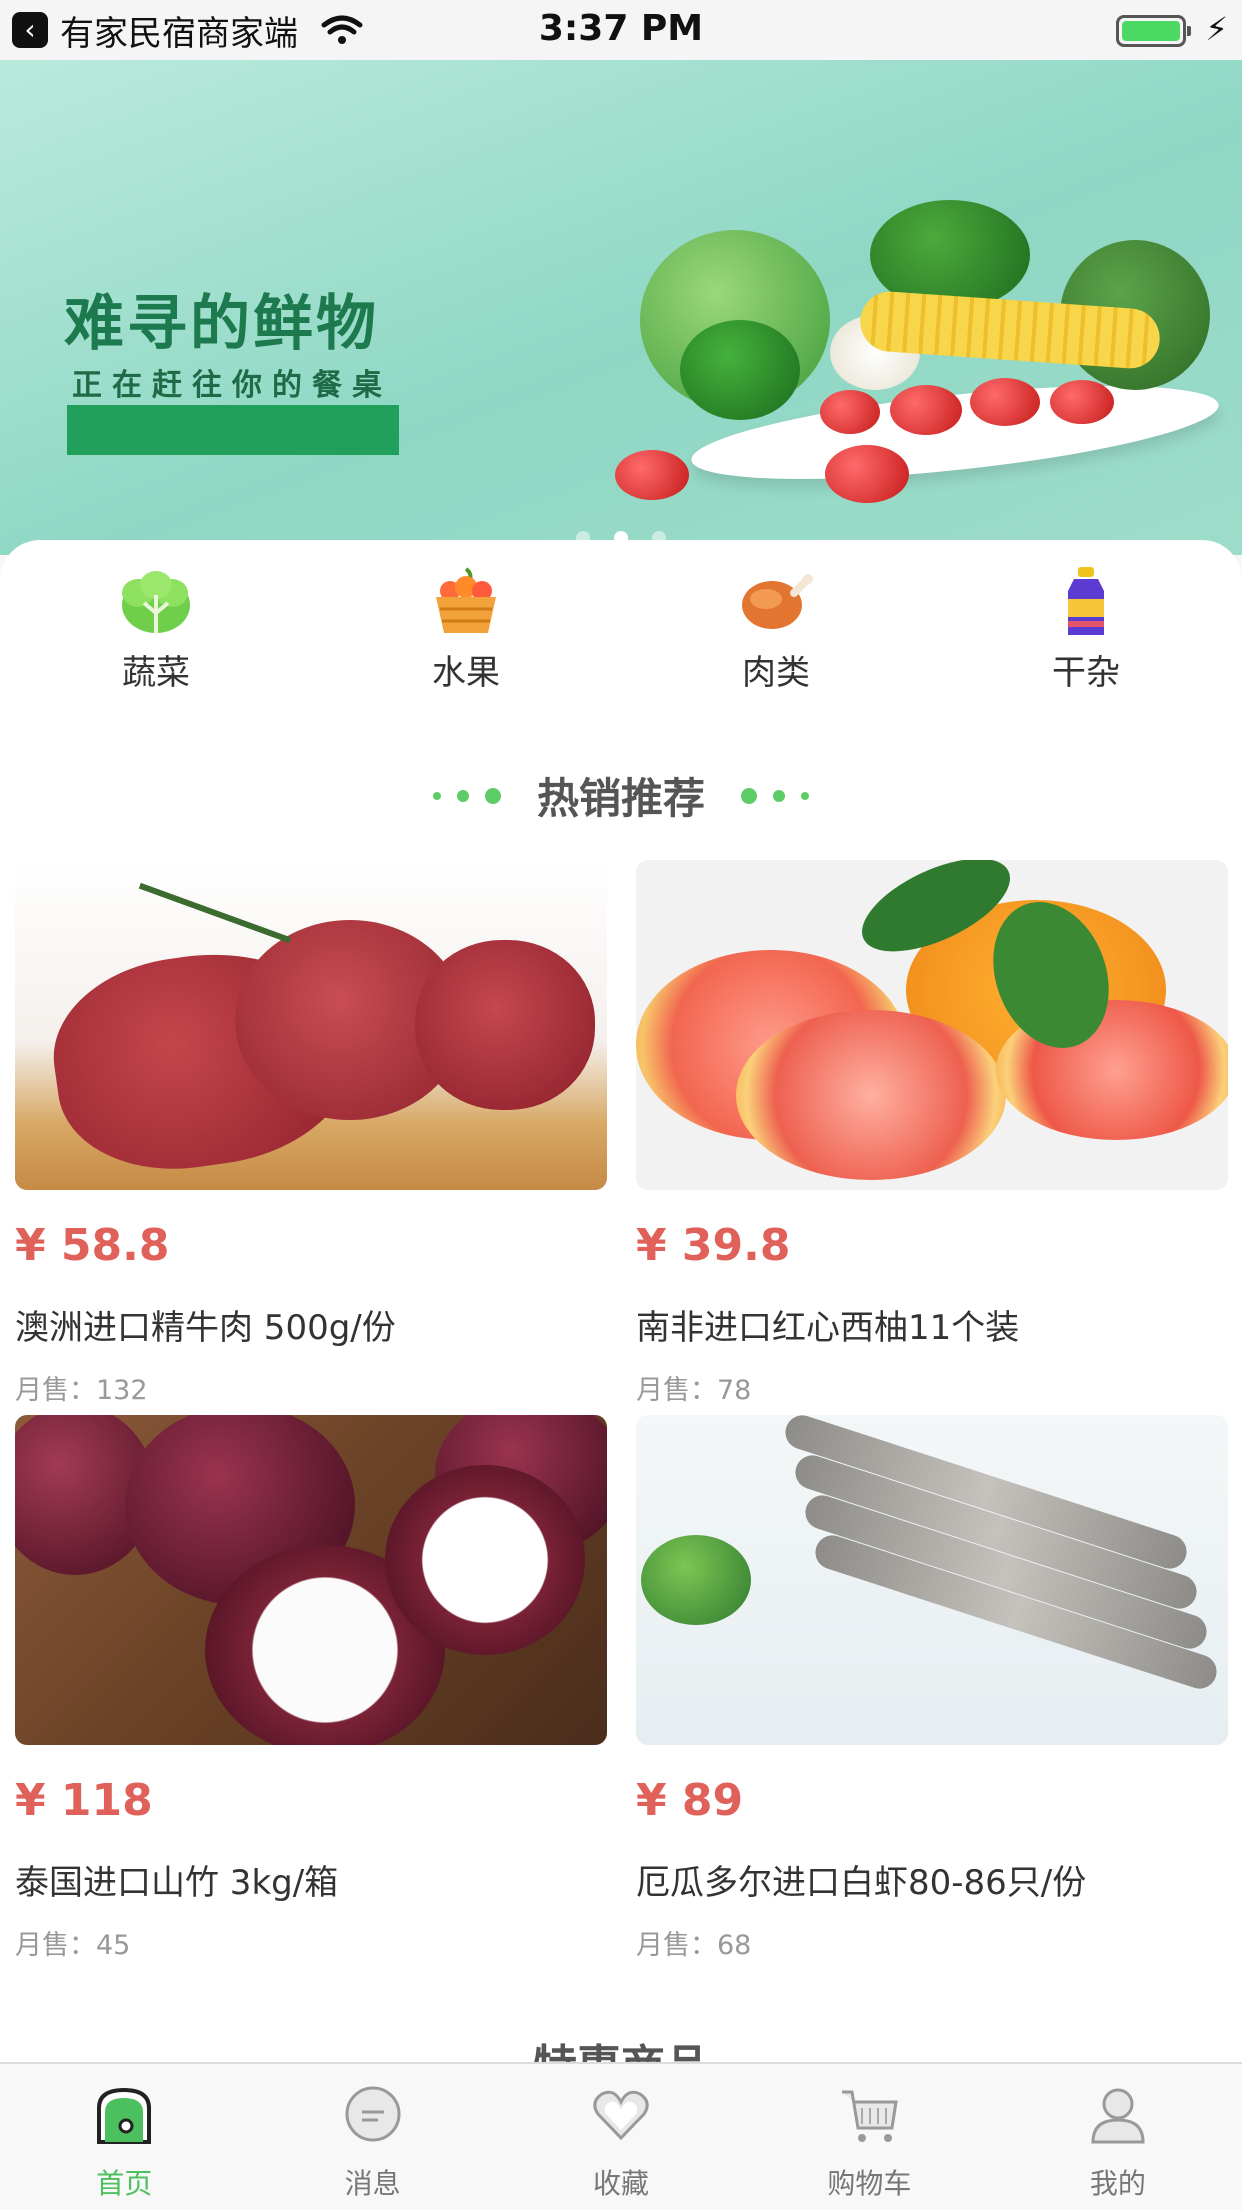 The image size is (1242, 2210). Describe the element at coordinates (1086, 602) in the screenshot. I see `dry-goods-icon` at that location.